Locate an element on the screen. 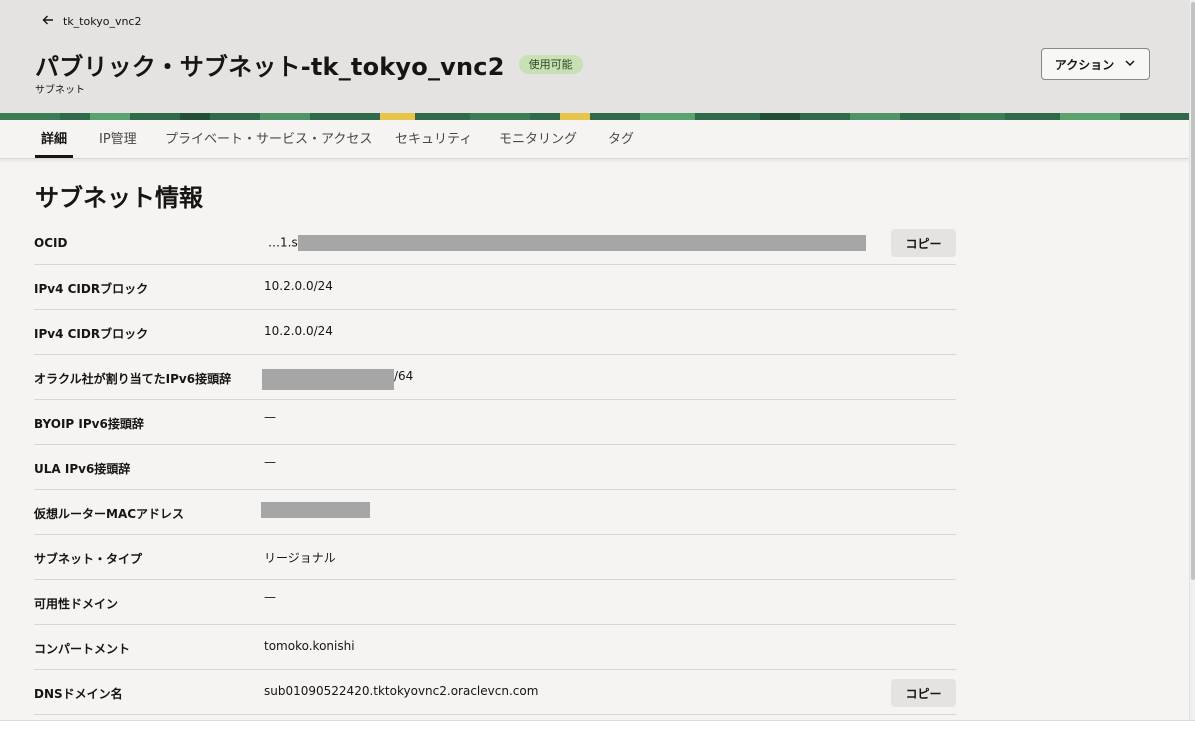 This screenshot has height=736, width=1195. tab-private-service-access: プライベート・サービス・アクセス is located at coordinates (268, 139).